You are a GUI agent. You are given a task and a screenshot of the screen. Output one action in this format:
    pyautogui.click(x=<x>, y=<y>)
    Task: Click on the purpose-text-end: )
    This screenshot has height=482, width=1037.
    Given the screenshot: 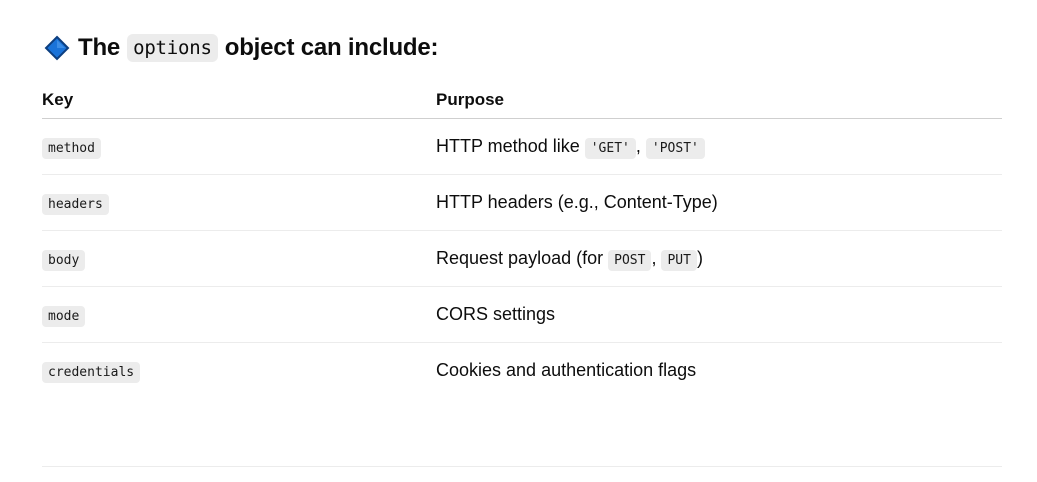 What is the action you would take?
    pyautogui.click(x=699, y=258)
    